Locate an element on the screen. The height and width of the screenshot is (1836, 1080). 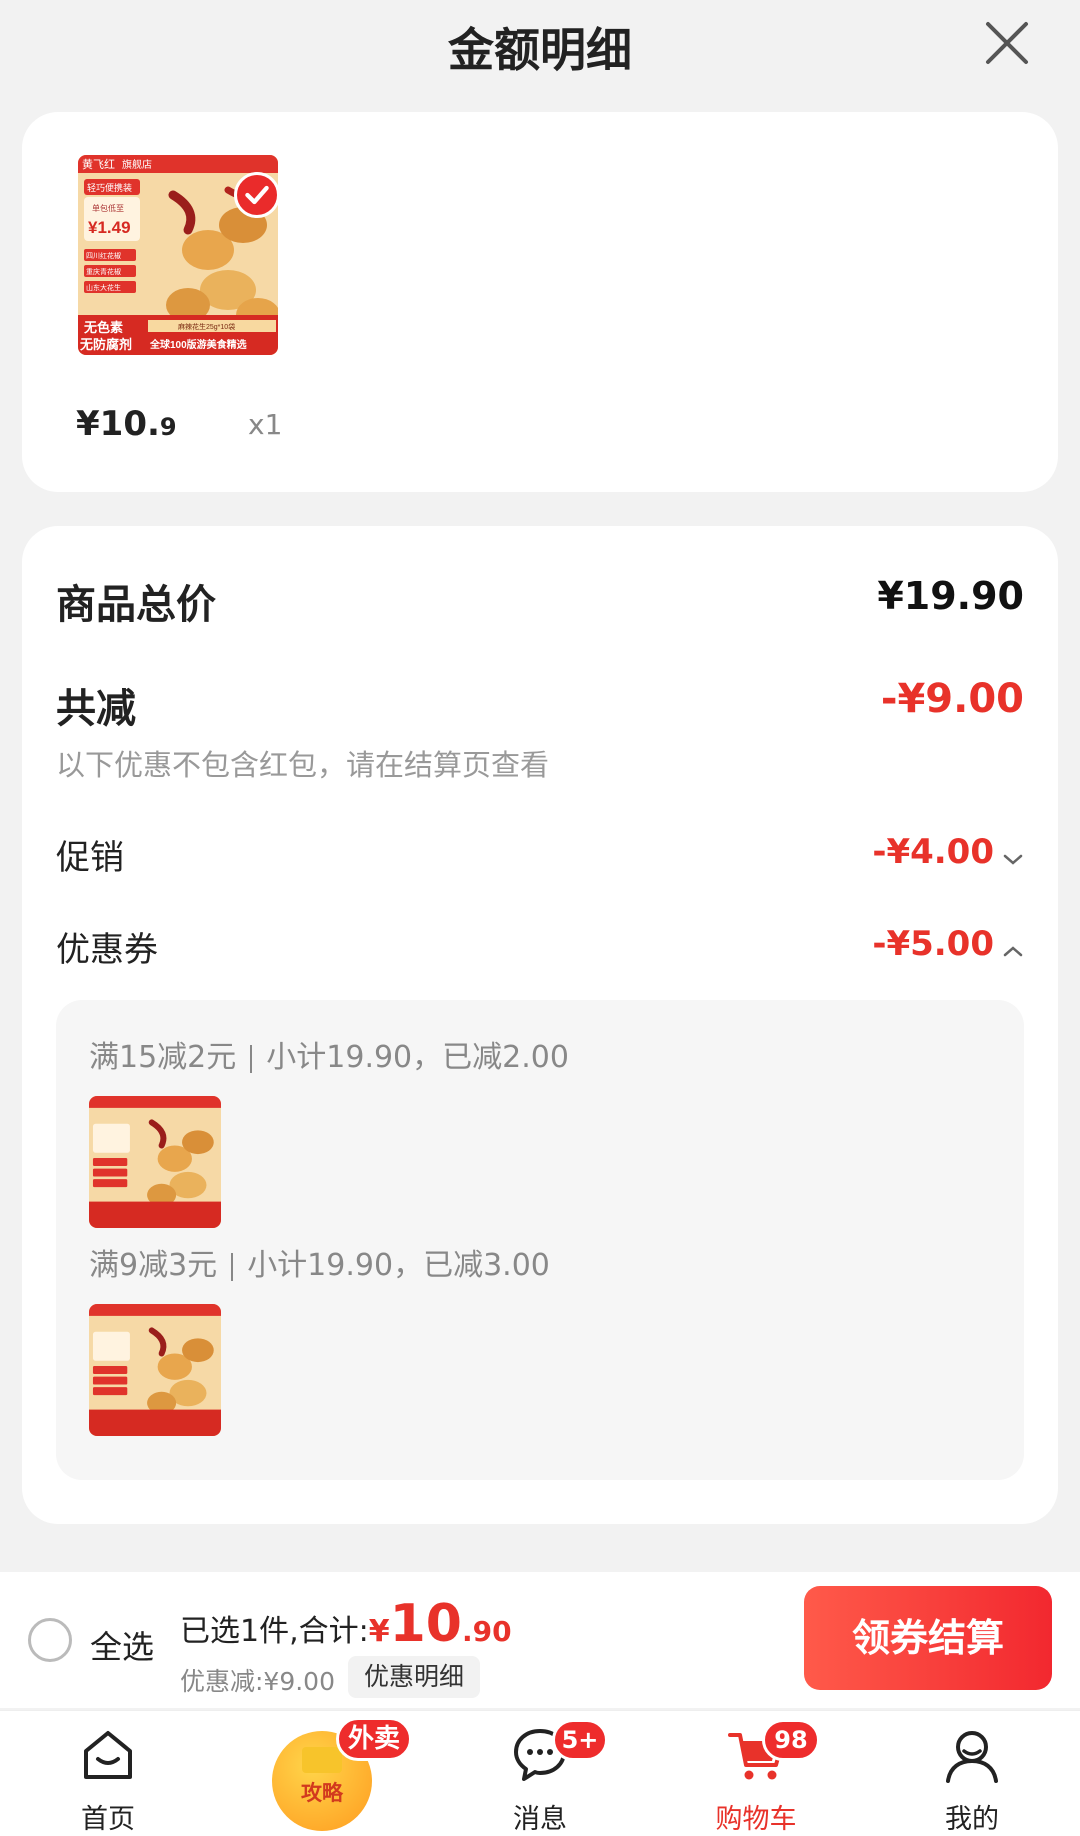
checkout-bar: 全选 已选1件,合计:¥10.90 优惠减:¥9.00 优惠明细 领券结算 is located at coordinates (540, 1640).